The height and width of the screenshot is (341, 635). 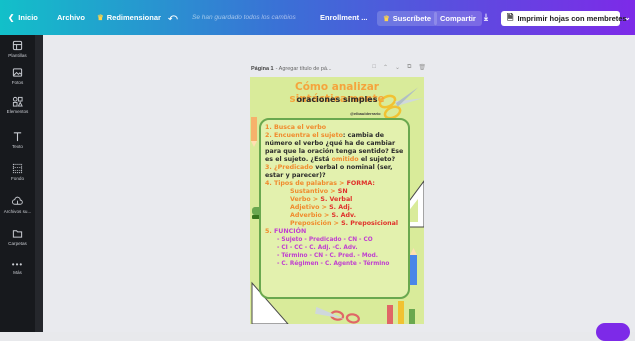 I want to click on subscribe-button: ♛ Suscríbete, so click(x=407, y=18).